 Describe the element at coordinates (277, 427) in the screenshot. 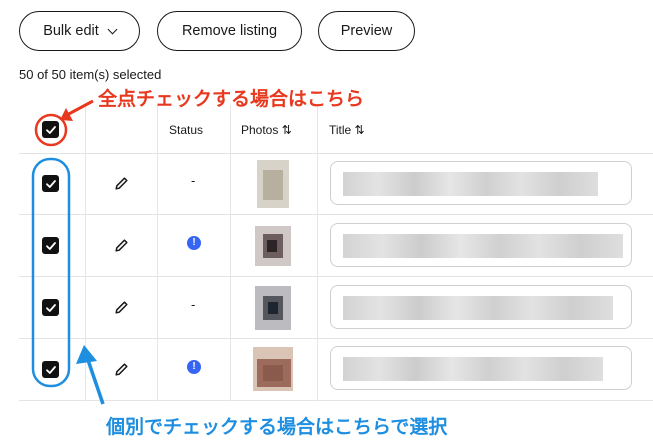

I see `individual-select-annotation: 個別でチェックする場合はこちらで選択` at that location.